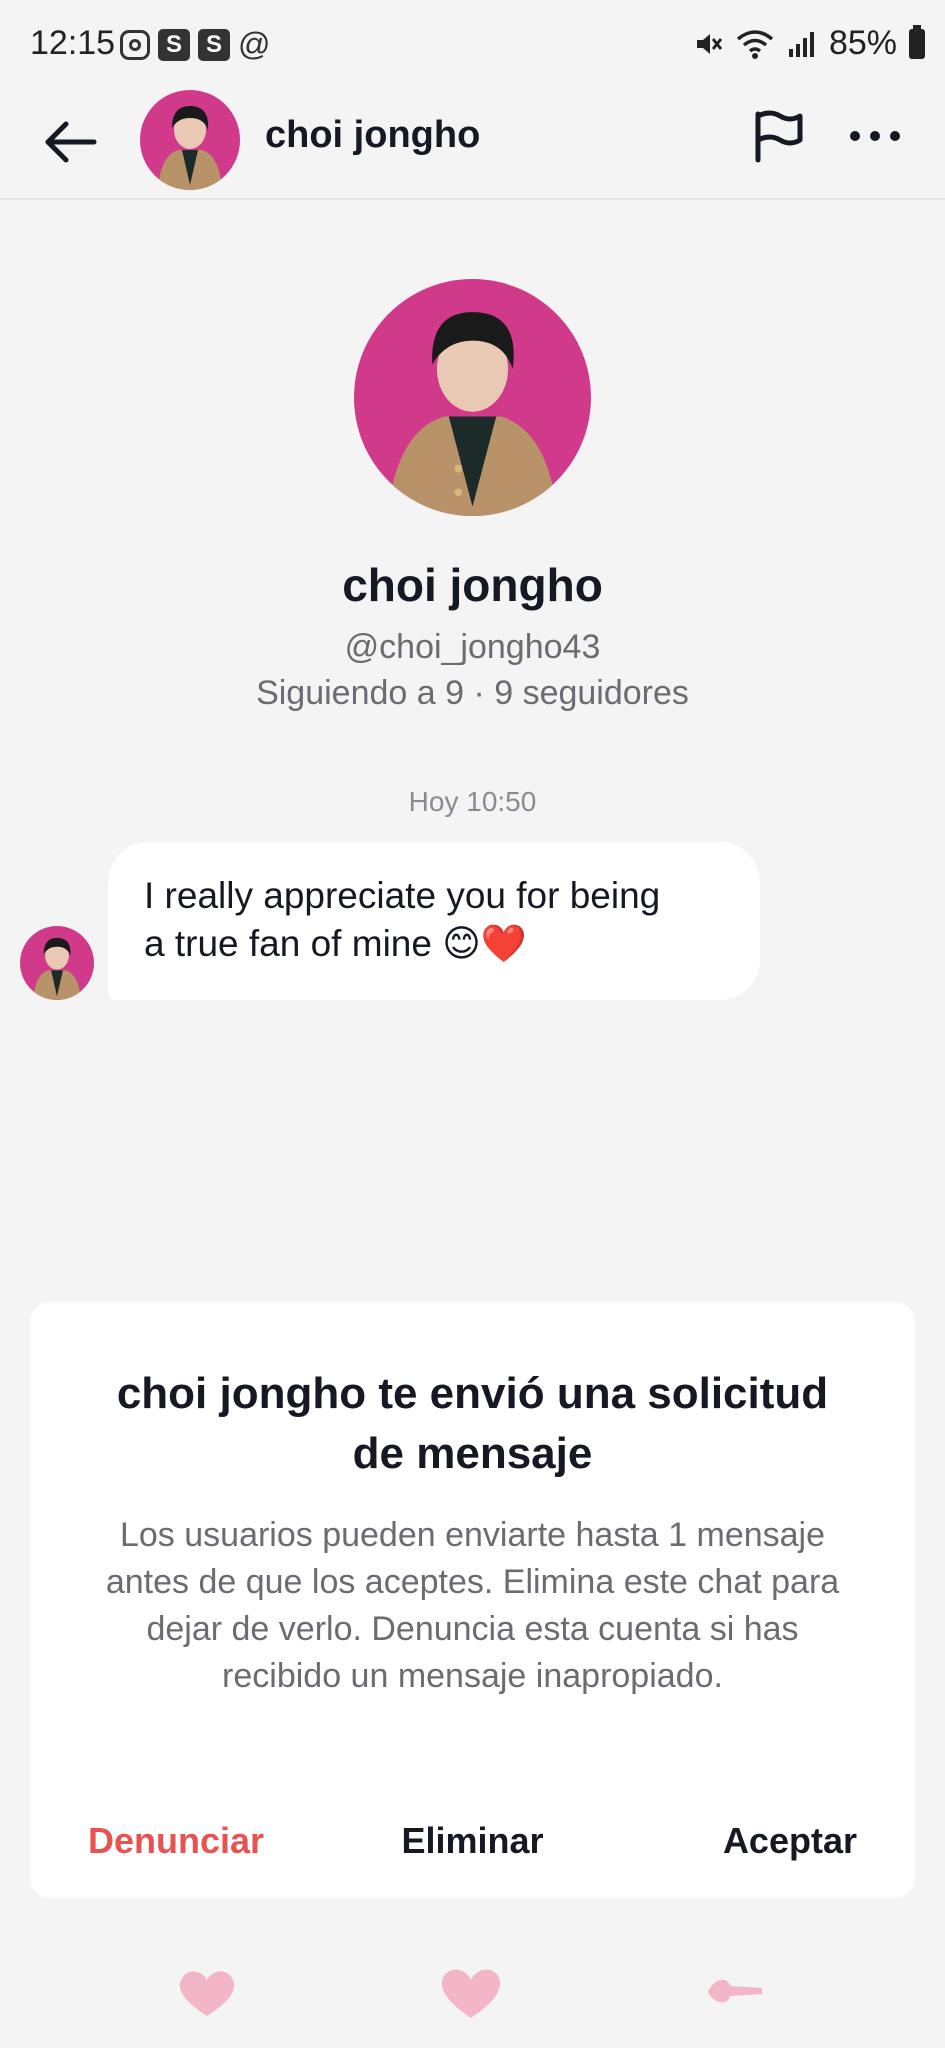 The height and width of the screenshot is (2048, 945). What do you see at coordinates (135, 44) in the screenshot?
I see `instagram-icon` at bounding box center [135, 44].